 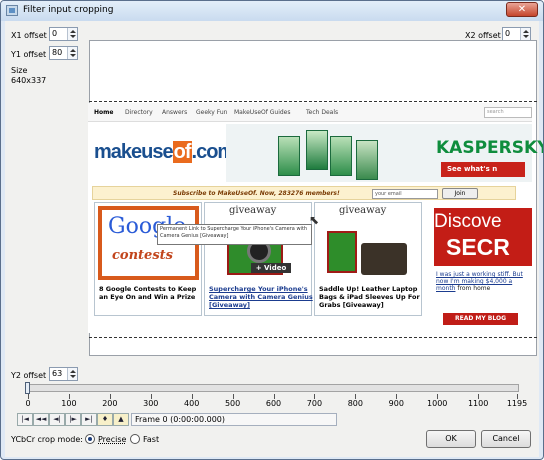 I want to click on crop-top-line, so click(x=313, y=101).